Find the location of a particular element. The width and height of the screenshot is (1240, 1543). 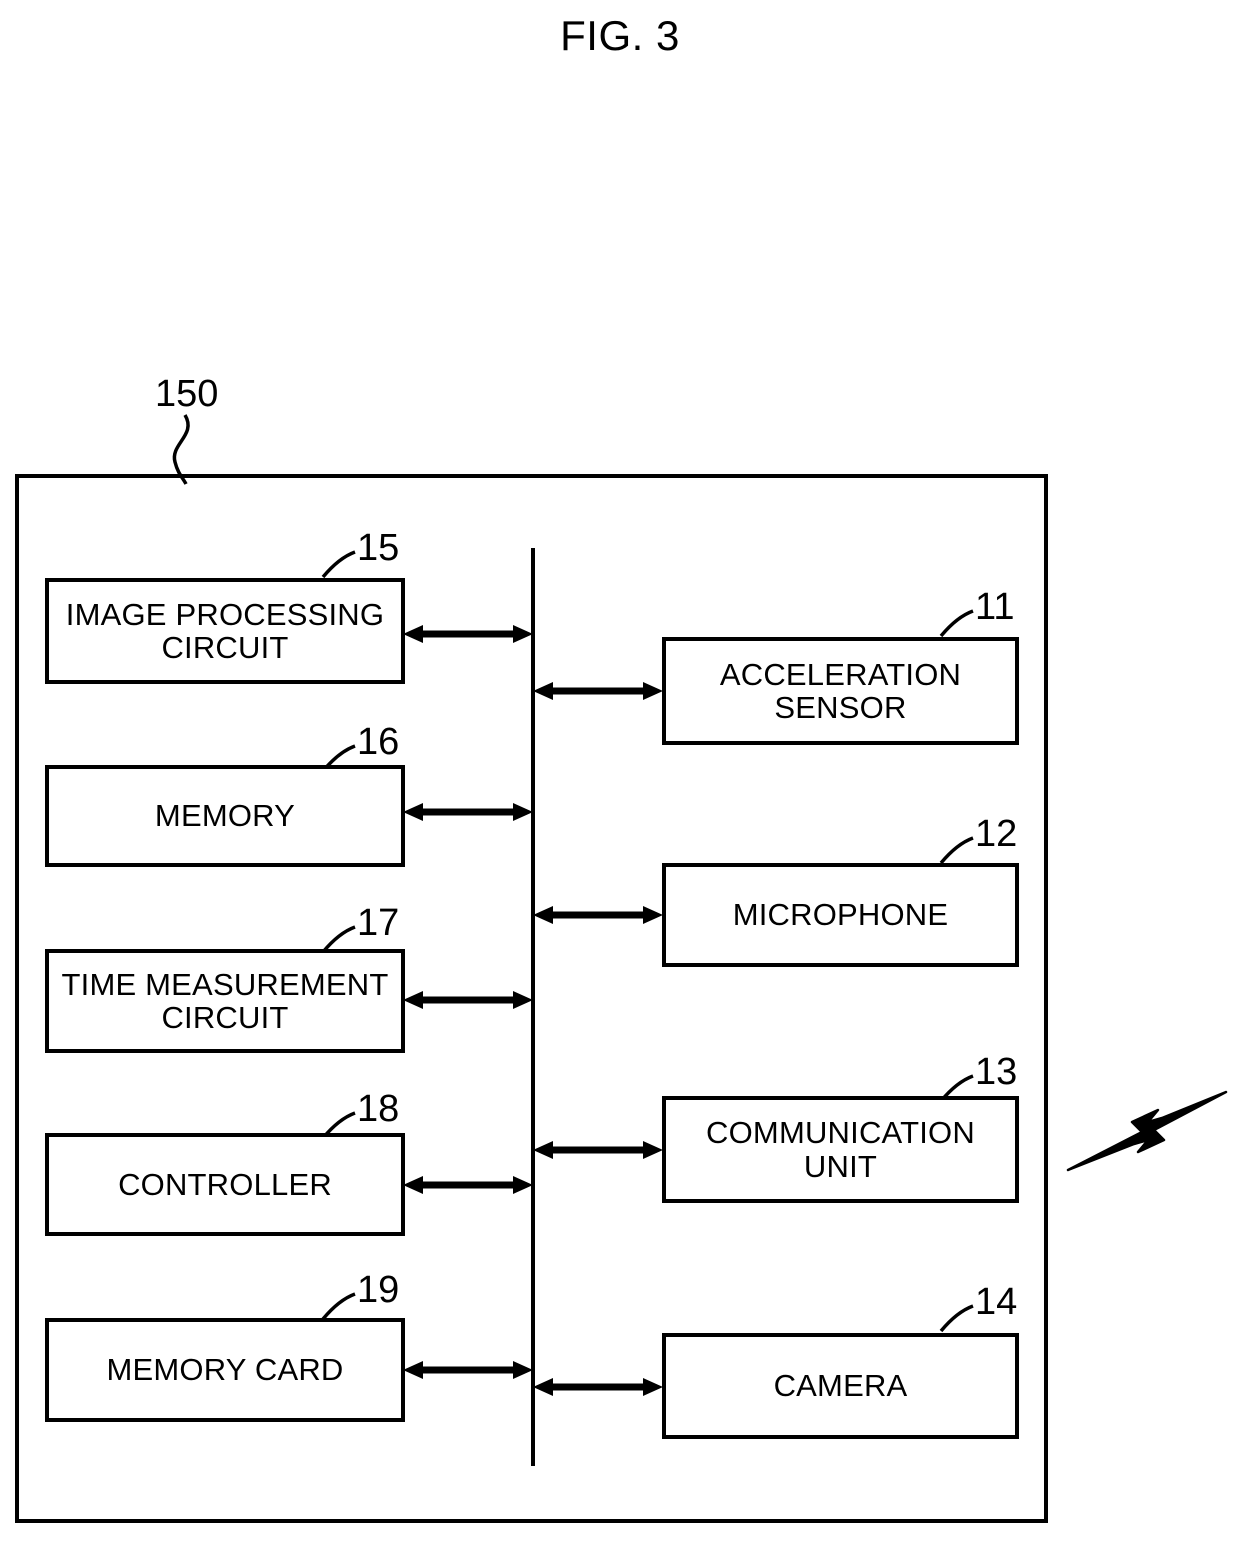

ref-number-150: 150 is located at coordinates (187, 394).